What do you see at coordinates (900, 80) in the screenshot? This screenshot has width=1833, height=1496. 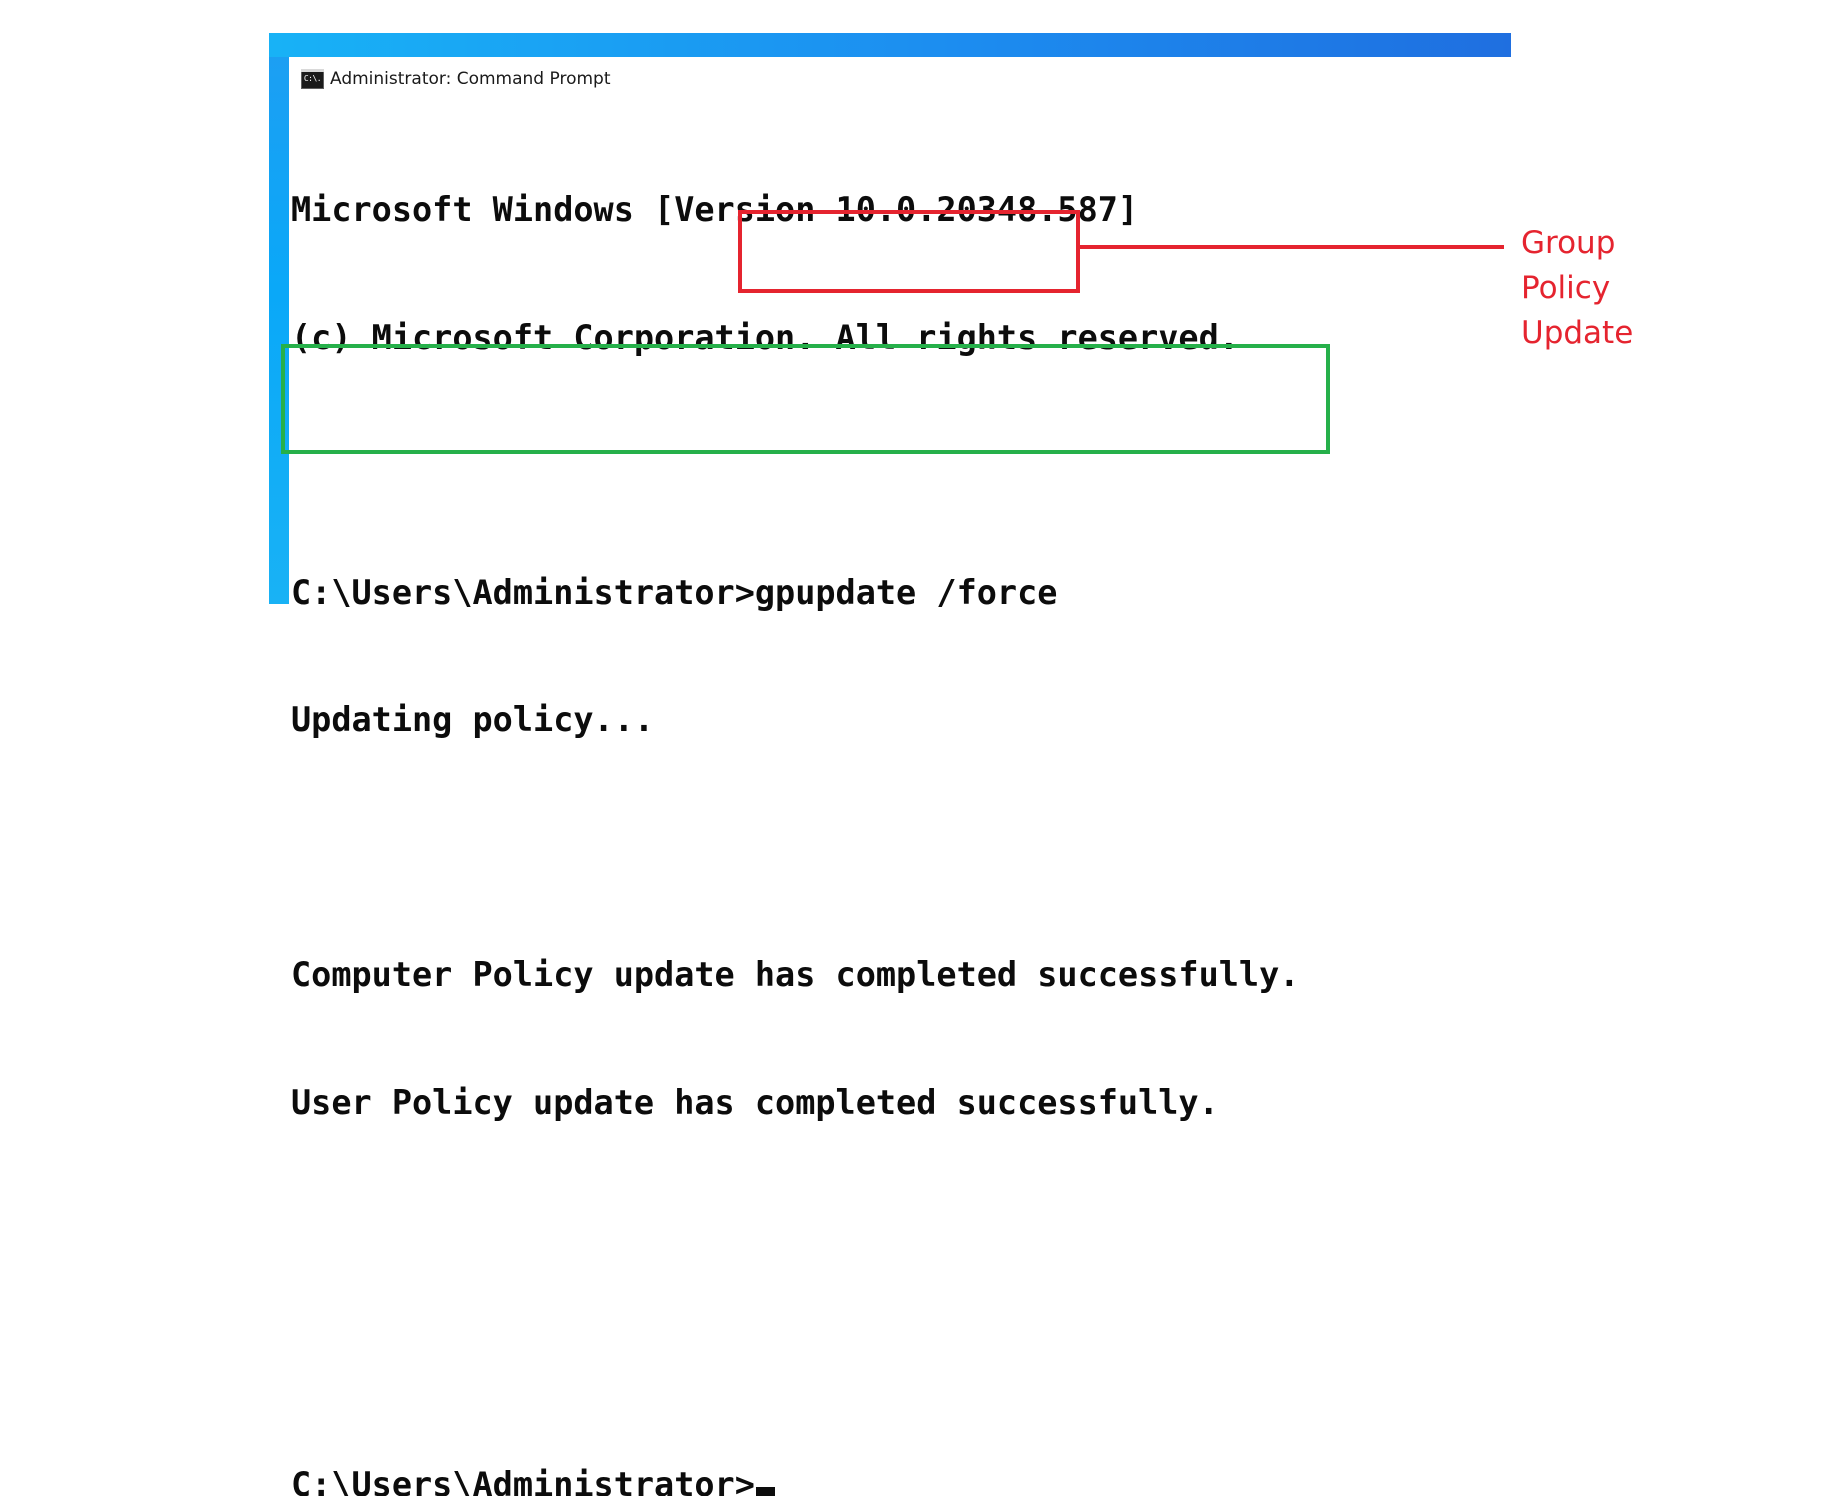 I see `title-bar: C:\. Administrator: Command Prompt` at bounding box center [900, 80].